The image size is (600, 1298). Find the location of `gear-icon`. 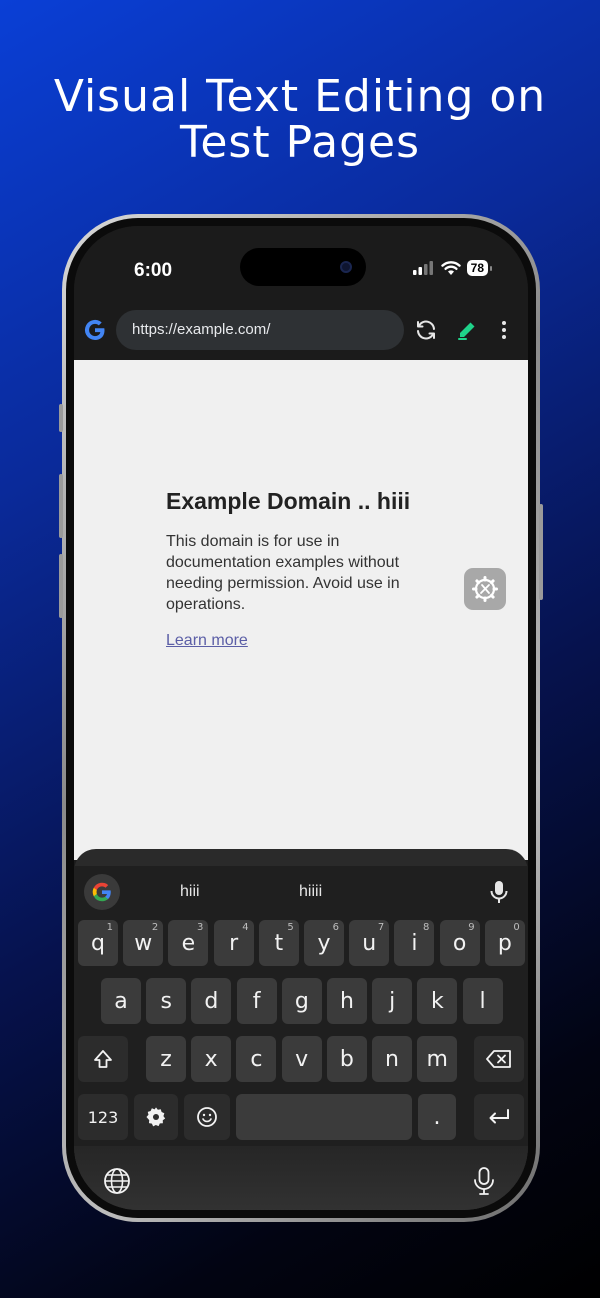

gear-icon is located at coordinates (156, 1117).